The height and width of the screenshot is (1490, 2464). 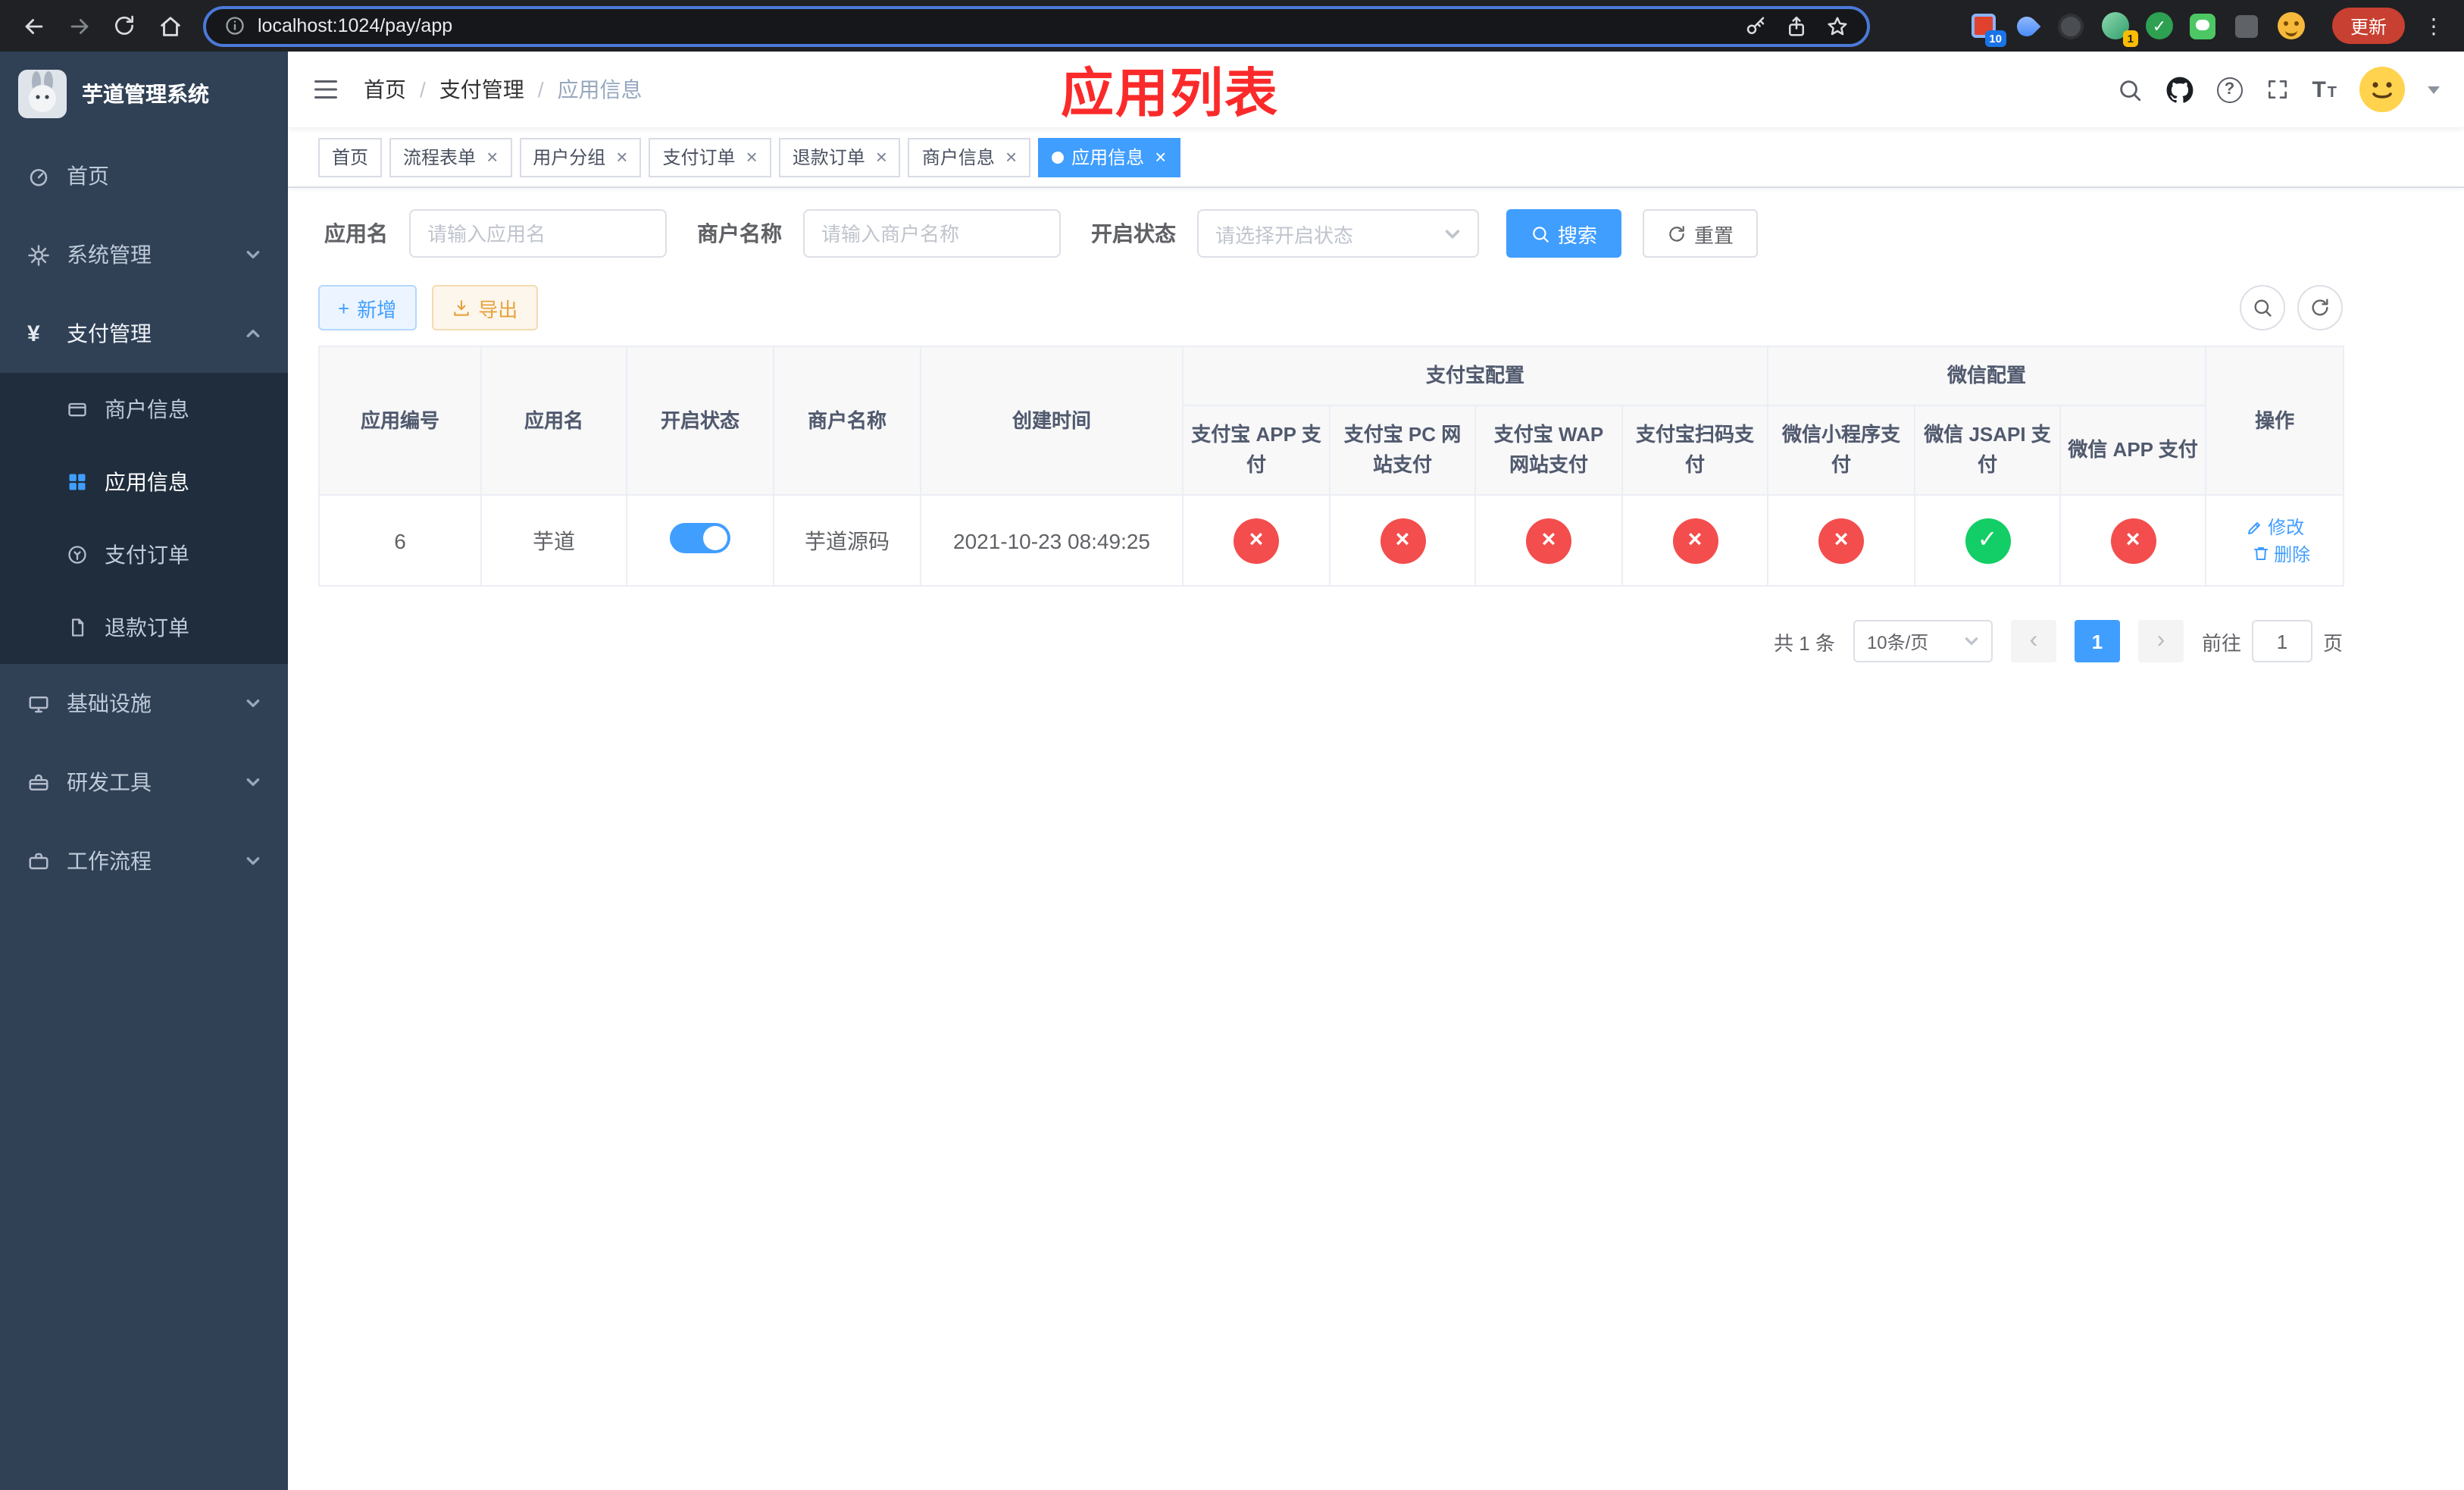 I want to click on extension-icon-profile: 1, so click(x=2119, y=29).